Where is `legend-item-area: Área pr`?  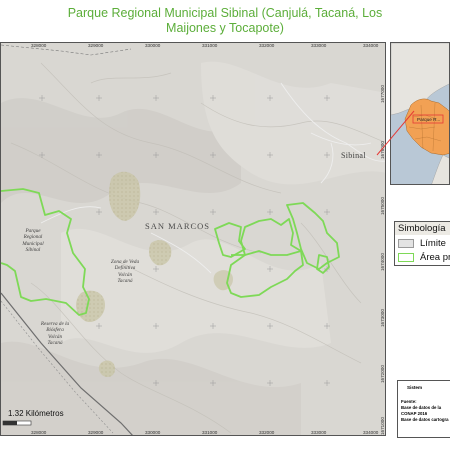 legend-item-area: Área pr is located at coordinates (424, 258).